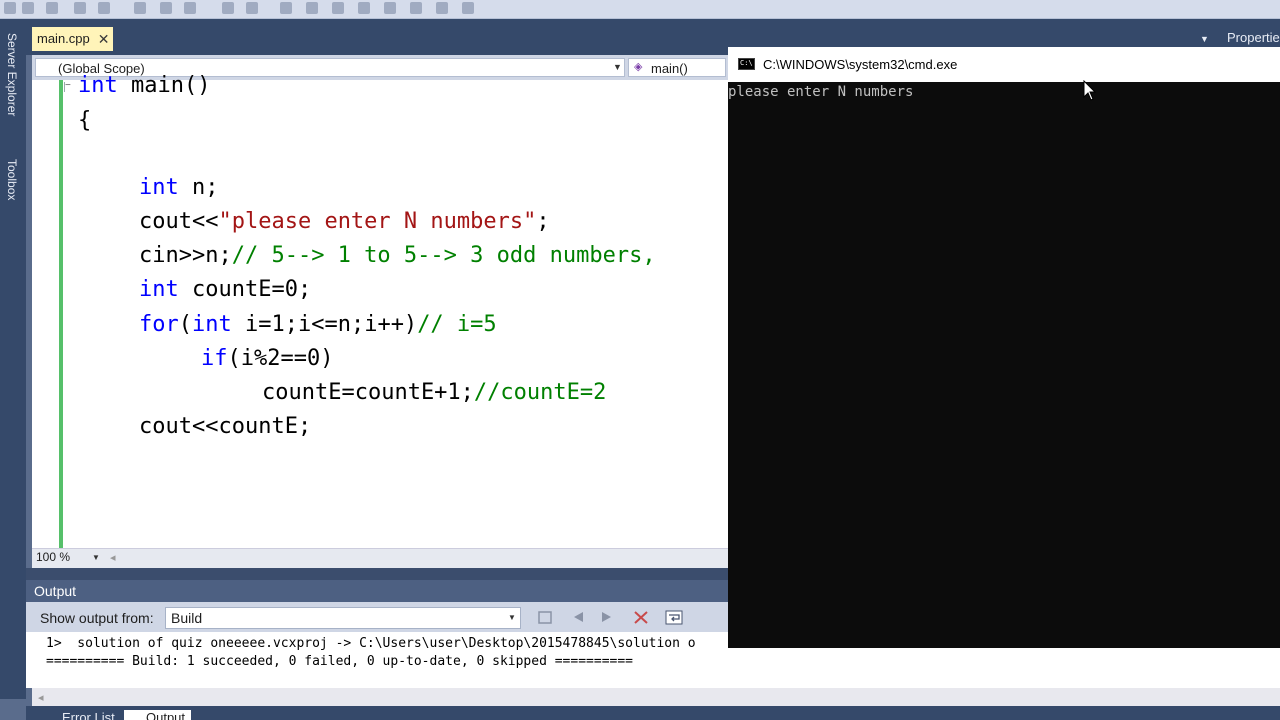 This screenshot has height=720, width=1280. I want to click on toolbar-separator-icon, so click(10, 8).